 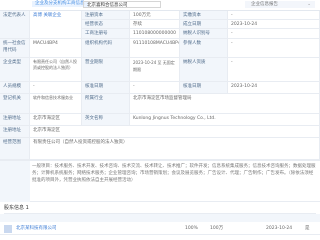 I want to click on paid-capital-value: -, so click(x=274, y=15).